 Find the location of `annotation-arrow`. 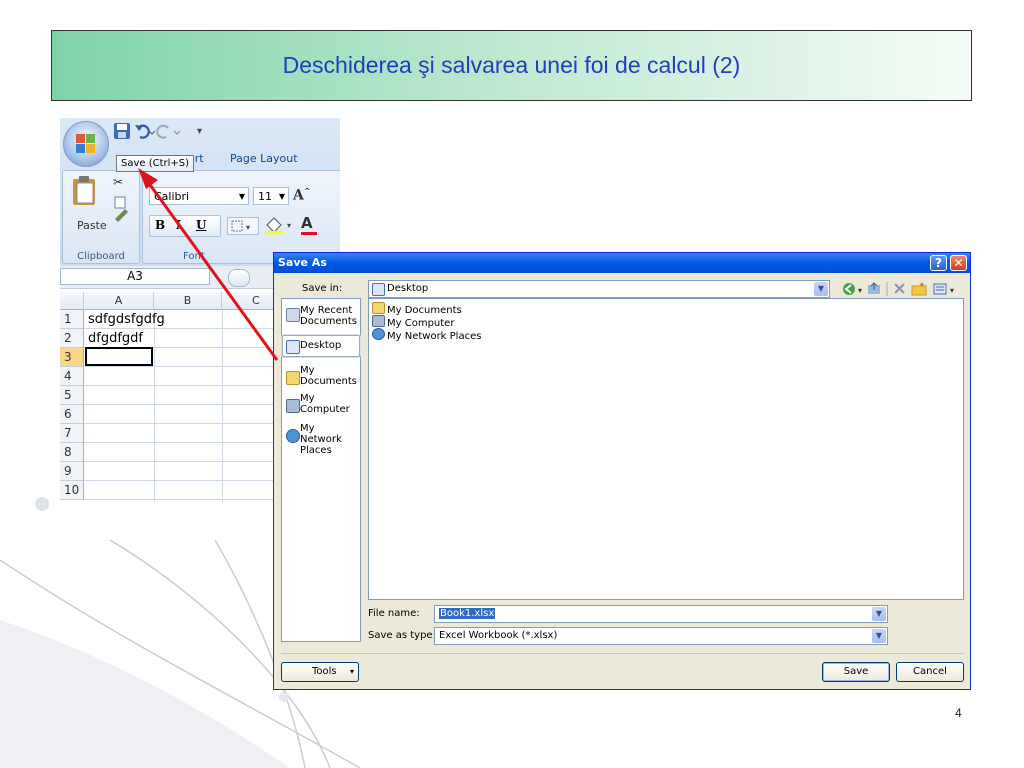

annotation-arrow is located at coordinates (208, 264).